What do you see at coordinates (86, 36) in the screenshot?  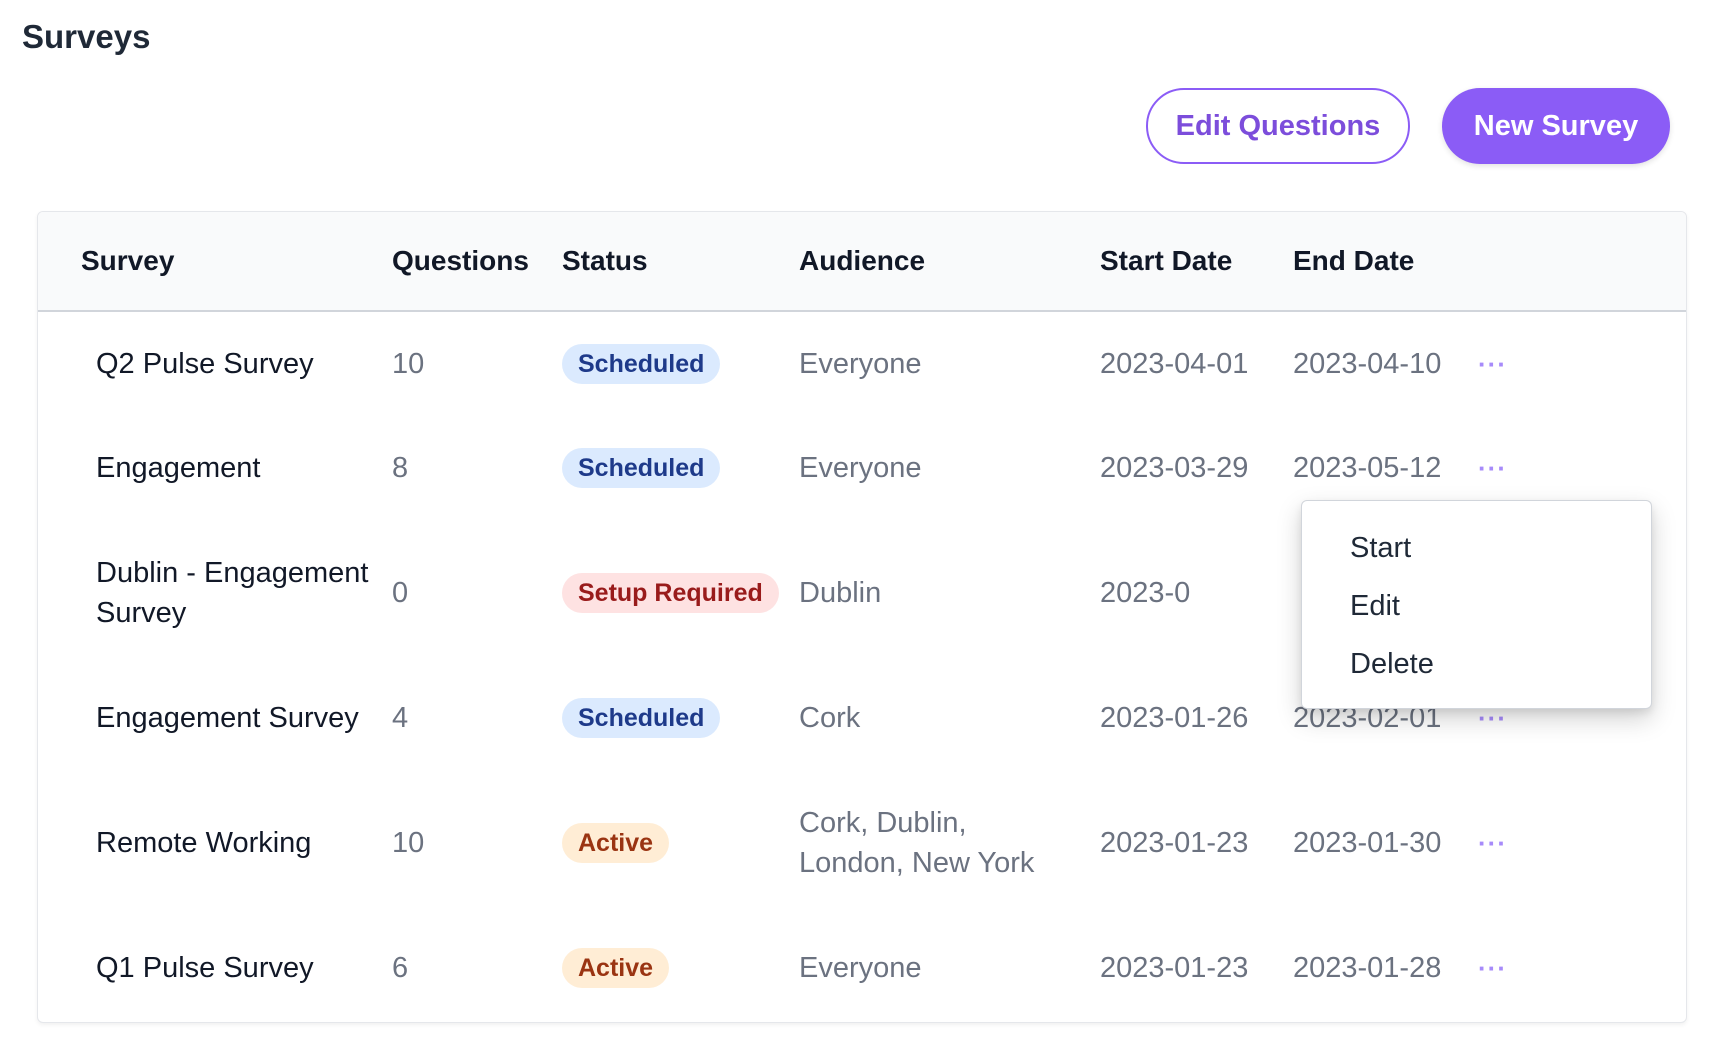 I see `page-title: Surveys` at bounding box center [86, 36].